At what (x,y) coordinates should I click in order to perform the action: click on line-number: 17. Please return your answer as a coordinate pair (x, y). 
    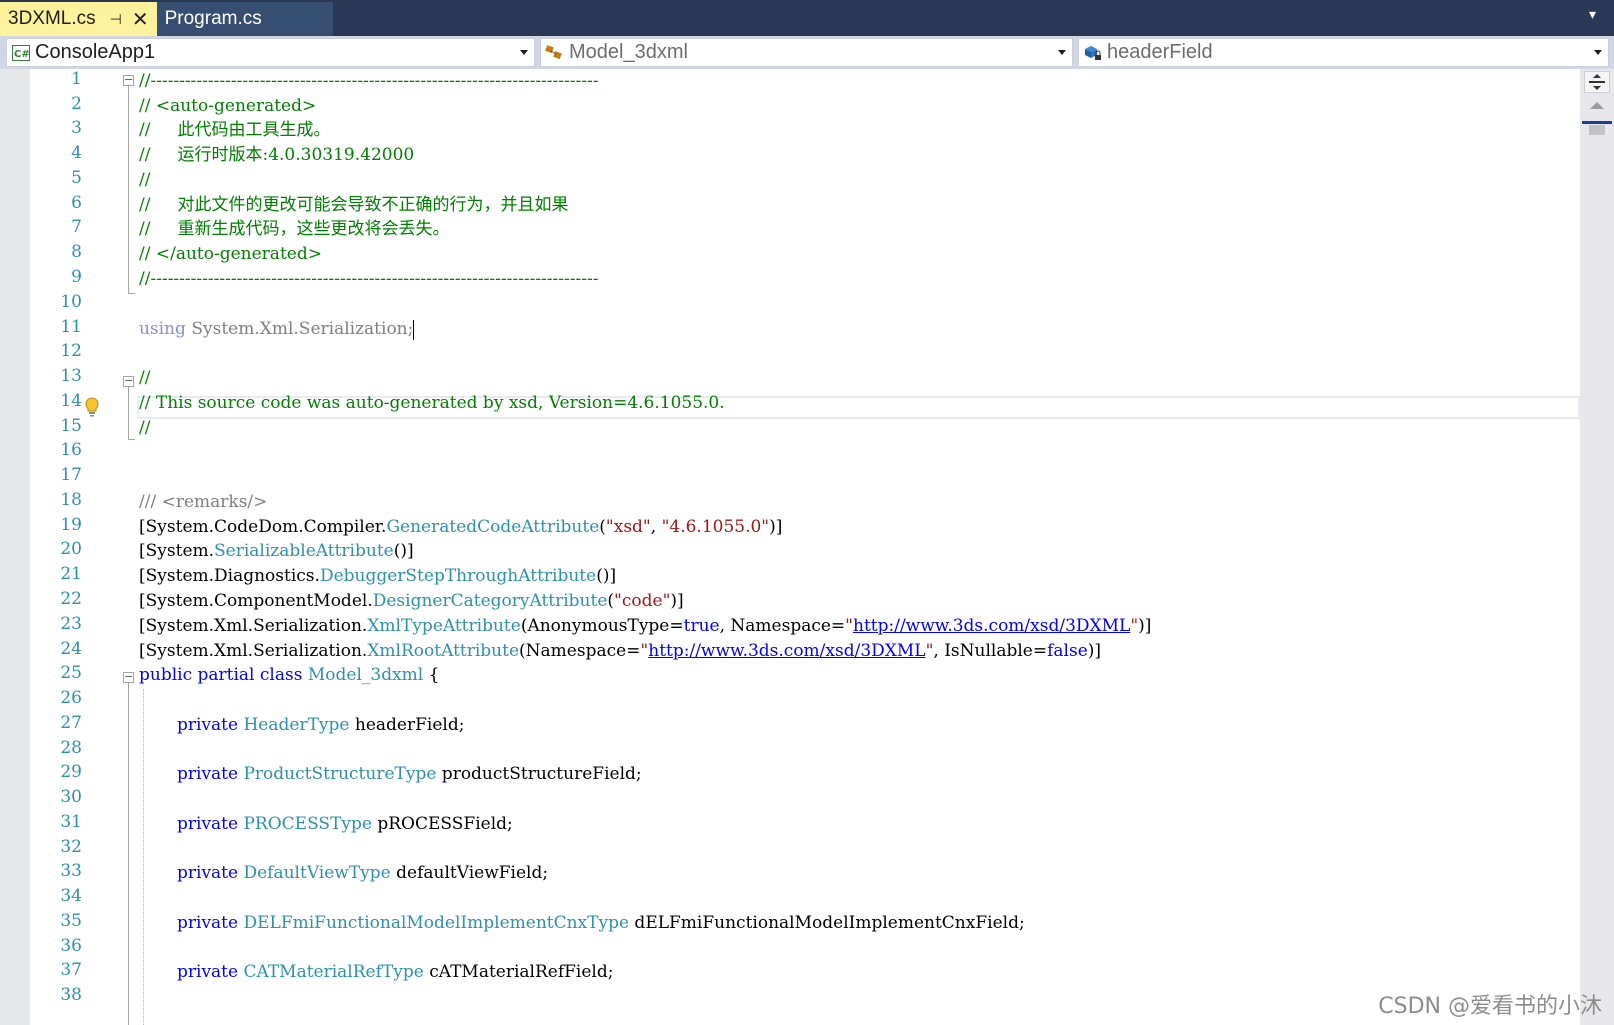
    Looking at the image, I should click on (71, 475).